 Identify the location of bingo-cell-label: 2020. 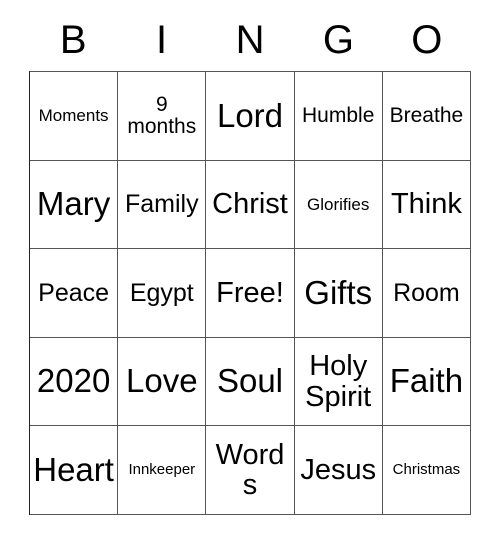
(73, 381).